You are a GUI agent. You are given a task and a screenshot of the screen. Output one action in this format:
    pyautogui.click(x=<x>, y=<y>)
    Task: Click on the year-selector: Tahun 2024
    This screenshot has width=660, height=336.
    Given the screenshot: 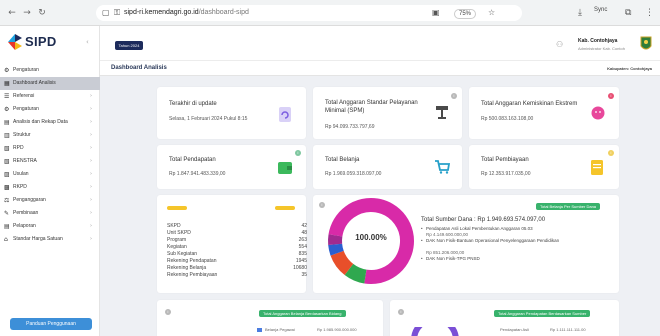 What is the action you would take?
    pyautogui.click(x=129, y=45)
    